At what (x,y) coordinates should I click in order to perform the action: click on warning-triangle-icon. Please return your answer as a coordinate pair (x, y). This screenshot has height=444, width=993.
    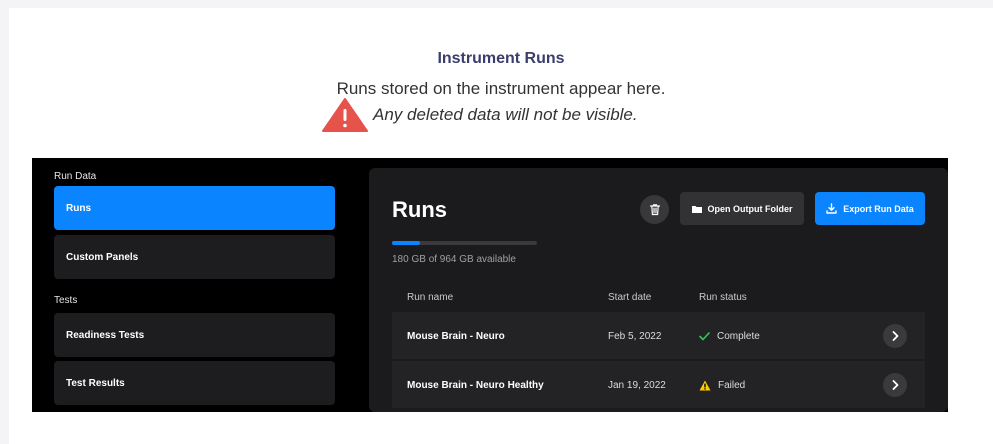
    Looking at the image, I should click on (345, 115).